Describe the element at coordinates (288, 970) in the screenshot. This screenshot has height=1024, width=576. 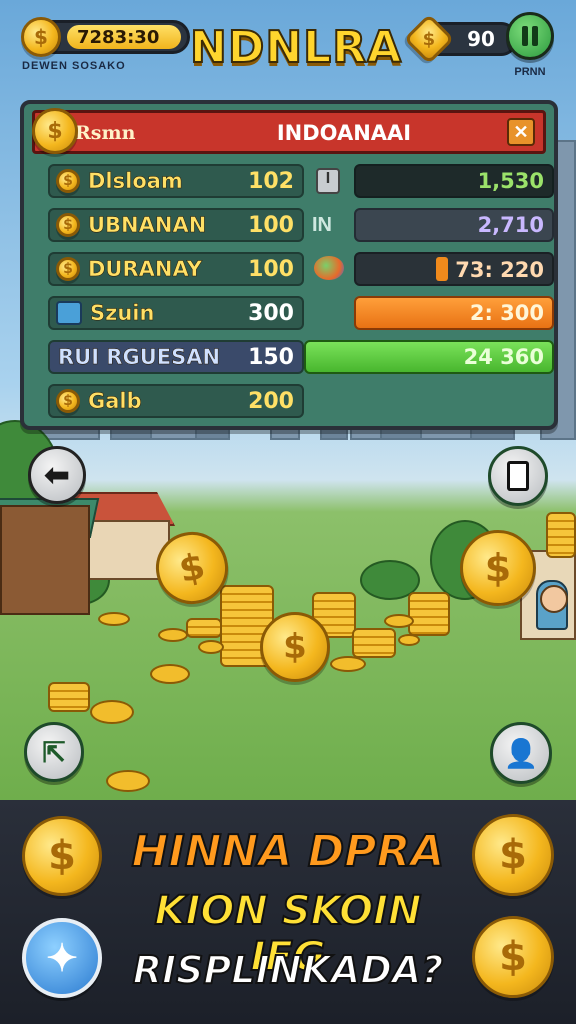
I see `banner-line-3: RISPLINKADA?` at that location.